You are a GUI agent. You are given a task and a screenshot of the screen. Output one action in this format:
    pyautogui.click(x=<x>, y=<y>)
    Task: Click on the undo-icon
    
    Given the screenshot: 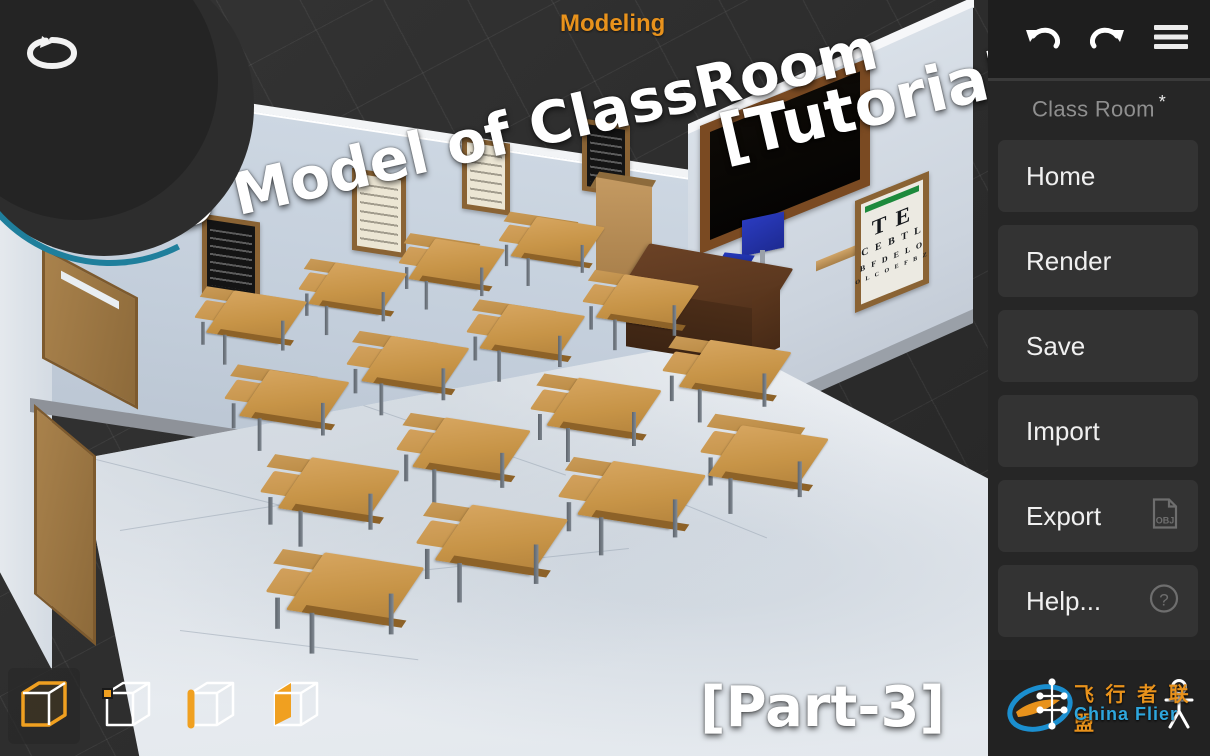 What is the action you would take?
    pyautogui.click(x=1043, y=39)
    